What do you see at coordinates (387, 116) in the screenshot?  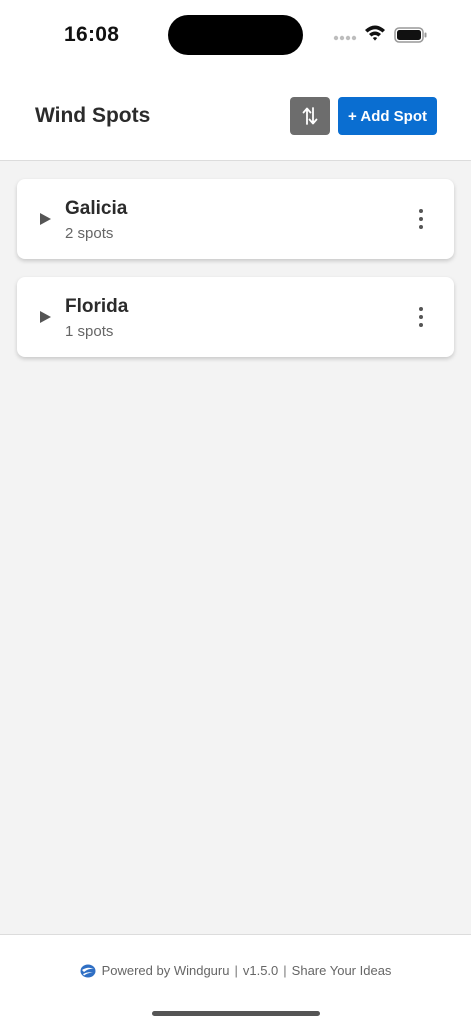 I see `add-spot-button: + Add Spot` at bounding box center [387, 116].